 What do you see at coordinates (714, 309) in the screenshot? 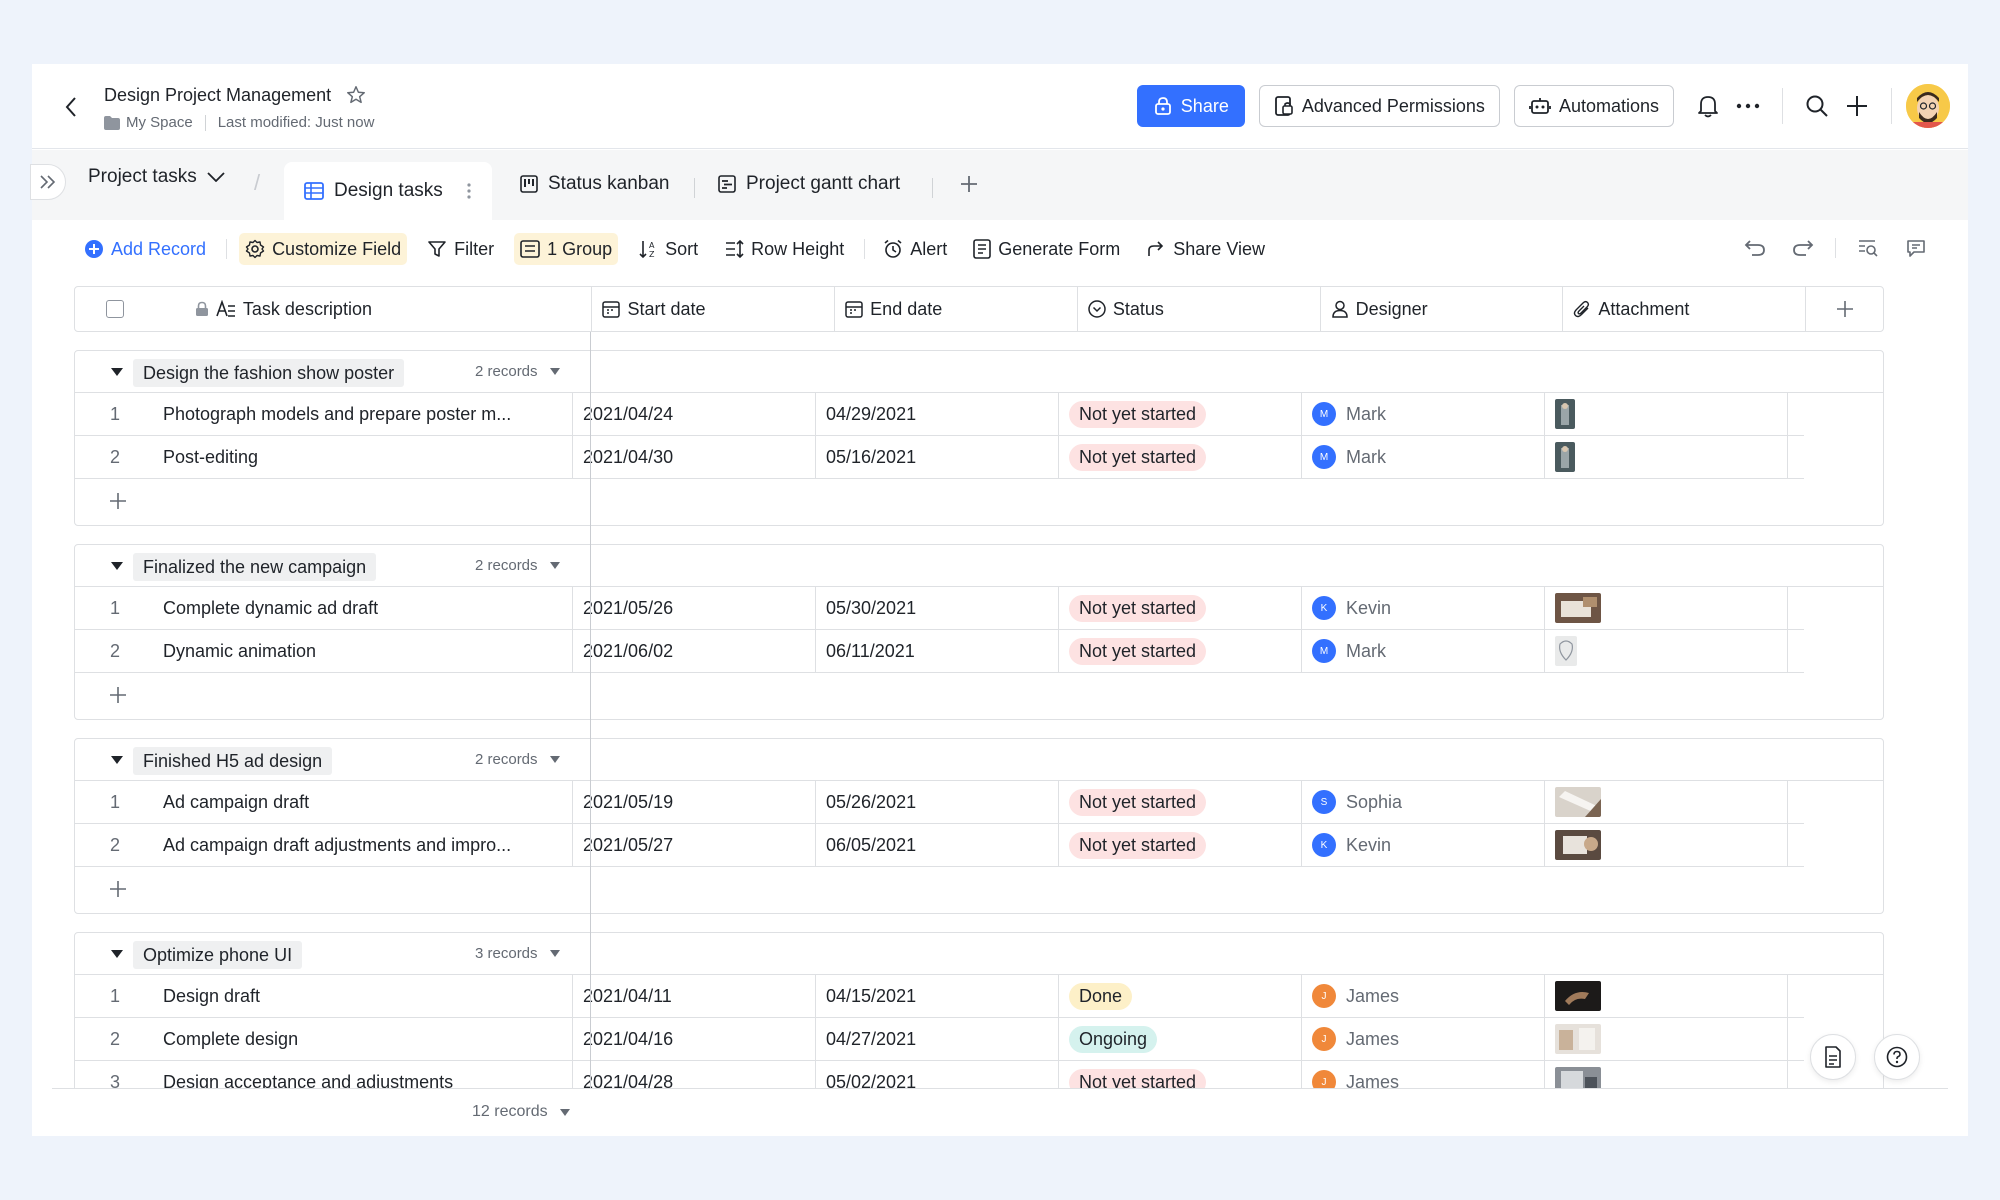
I see `column-header-start-date: Start date` at bounding box center [714, 309].